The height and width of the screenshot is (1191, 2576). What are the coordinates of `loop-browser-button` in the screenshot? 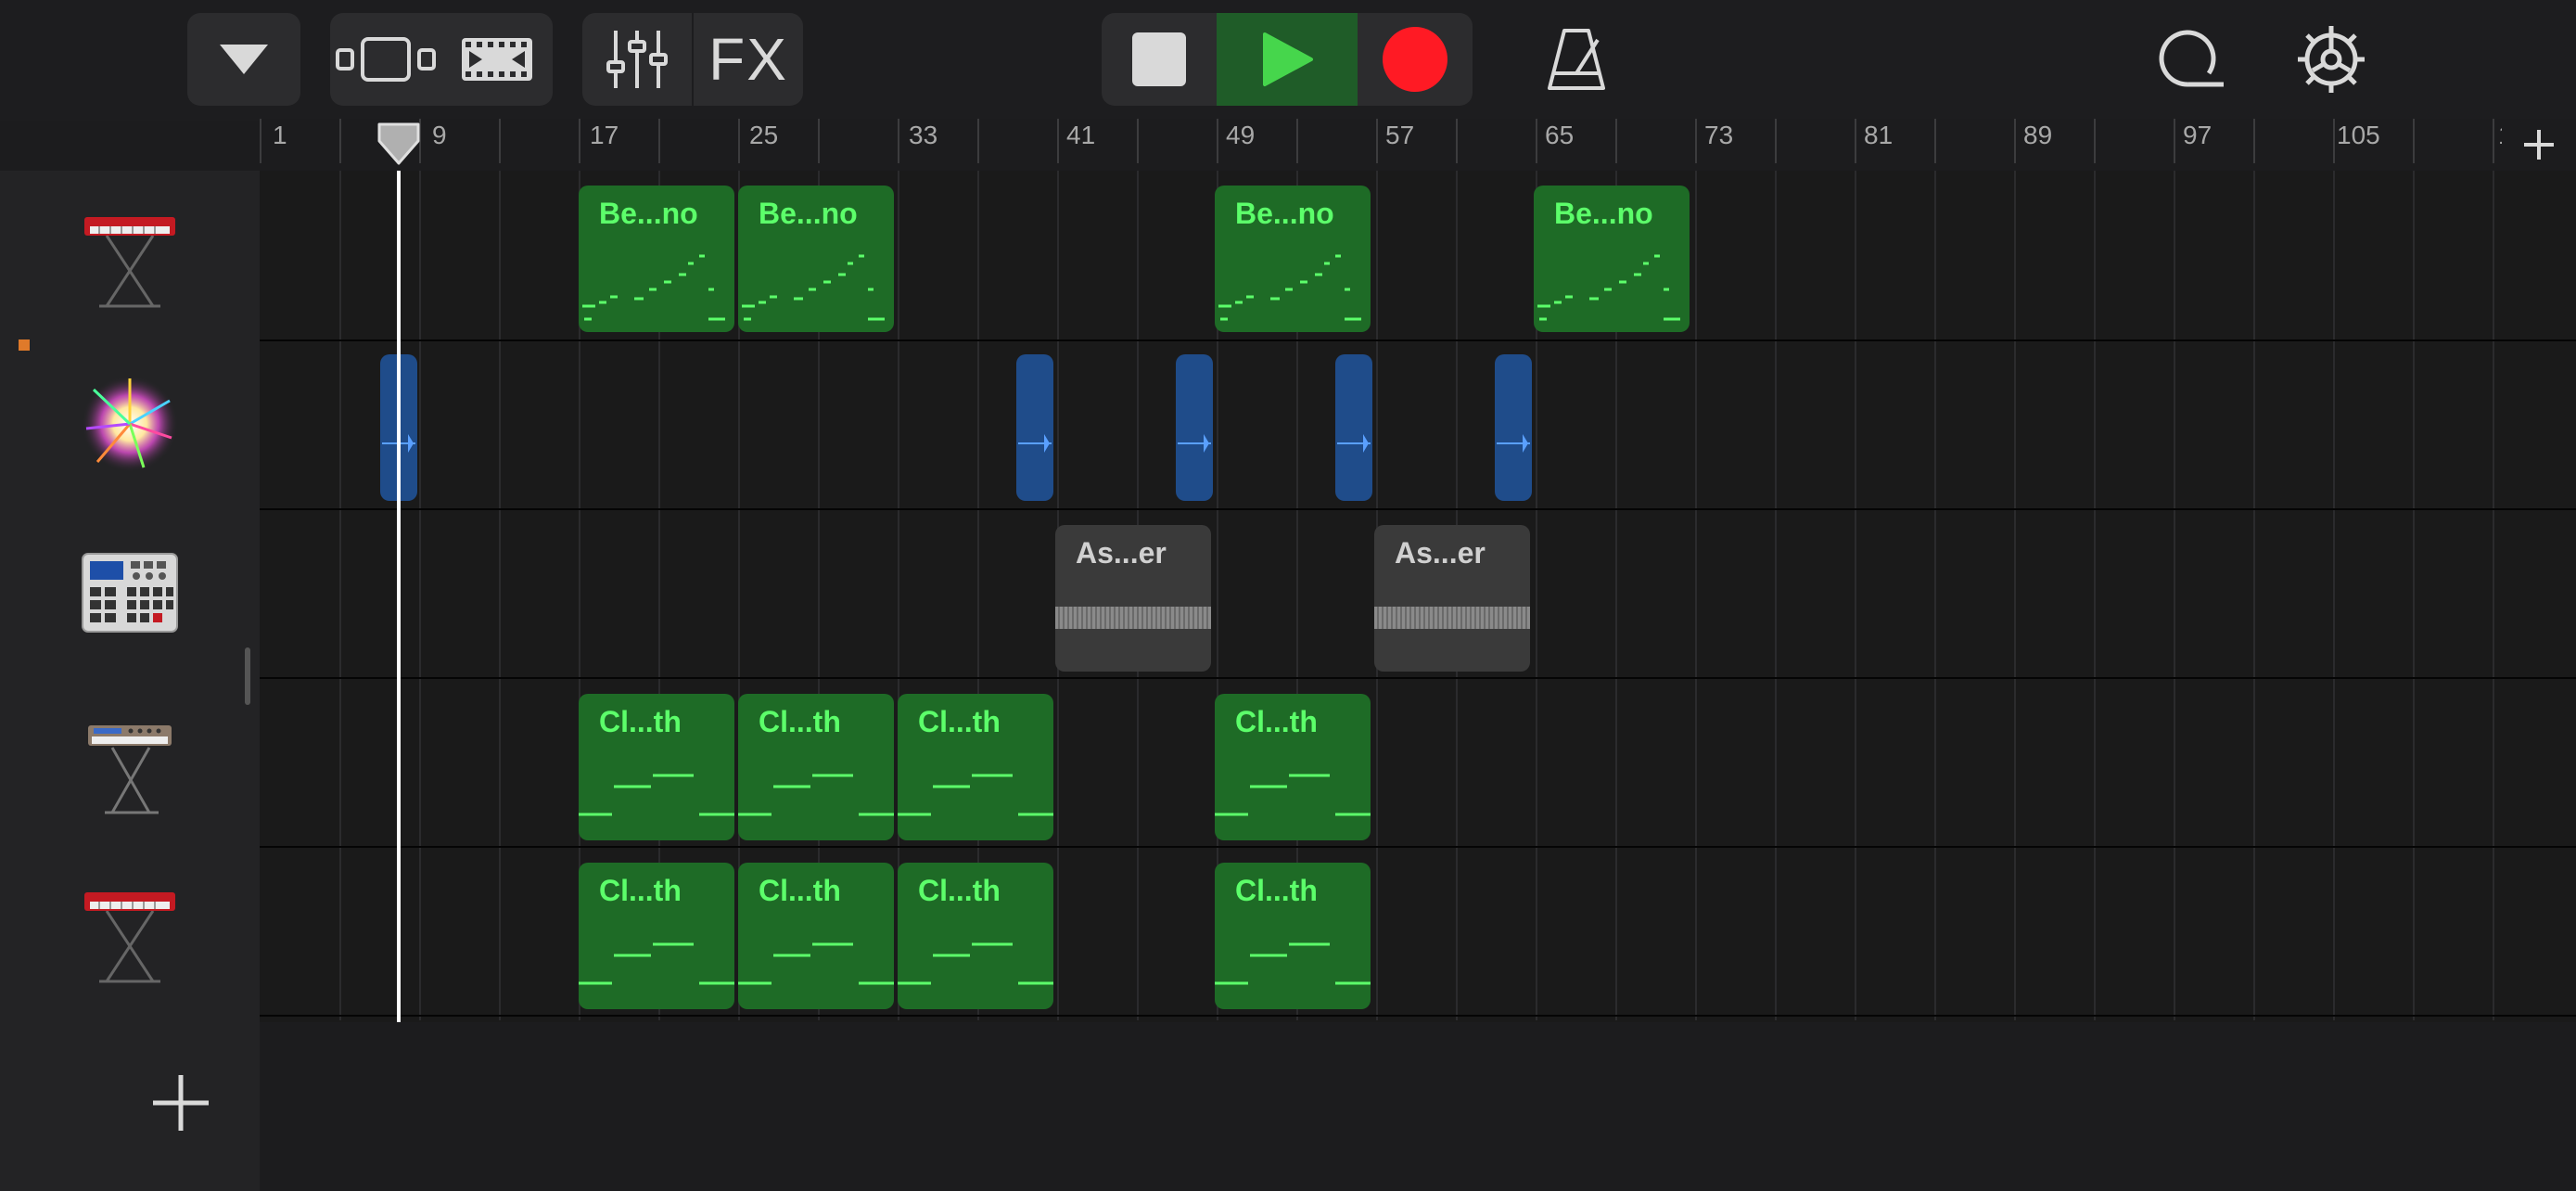 It's located at (2188, 60).